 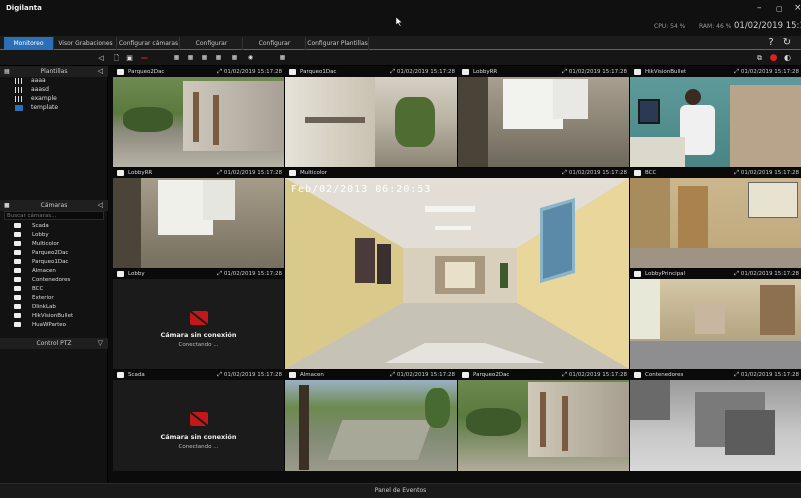 What do you see at coordinates (30, 80) in the screenshot?
I see `plantilla-item: aaaa` at bounding box center [30, 80].